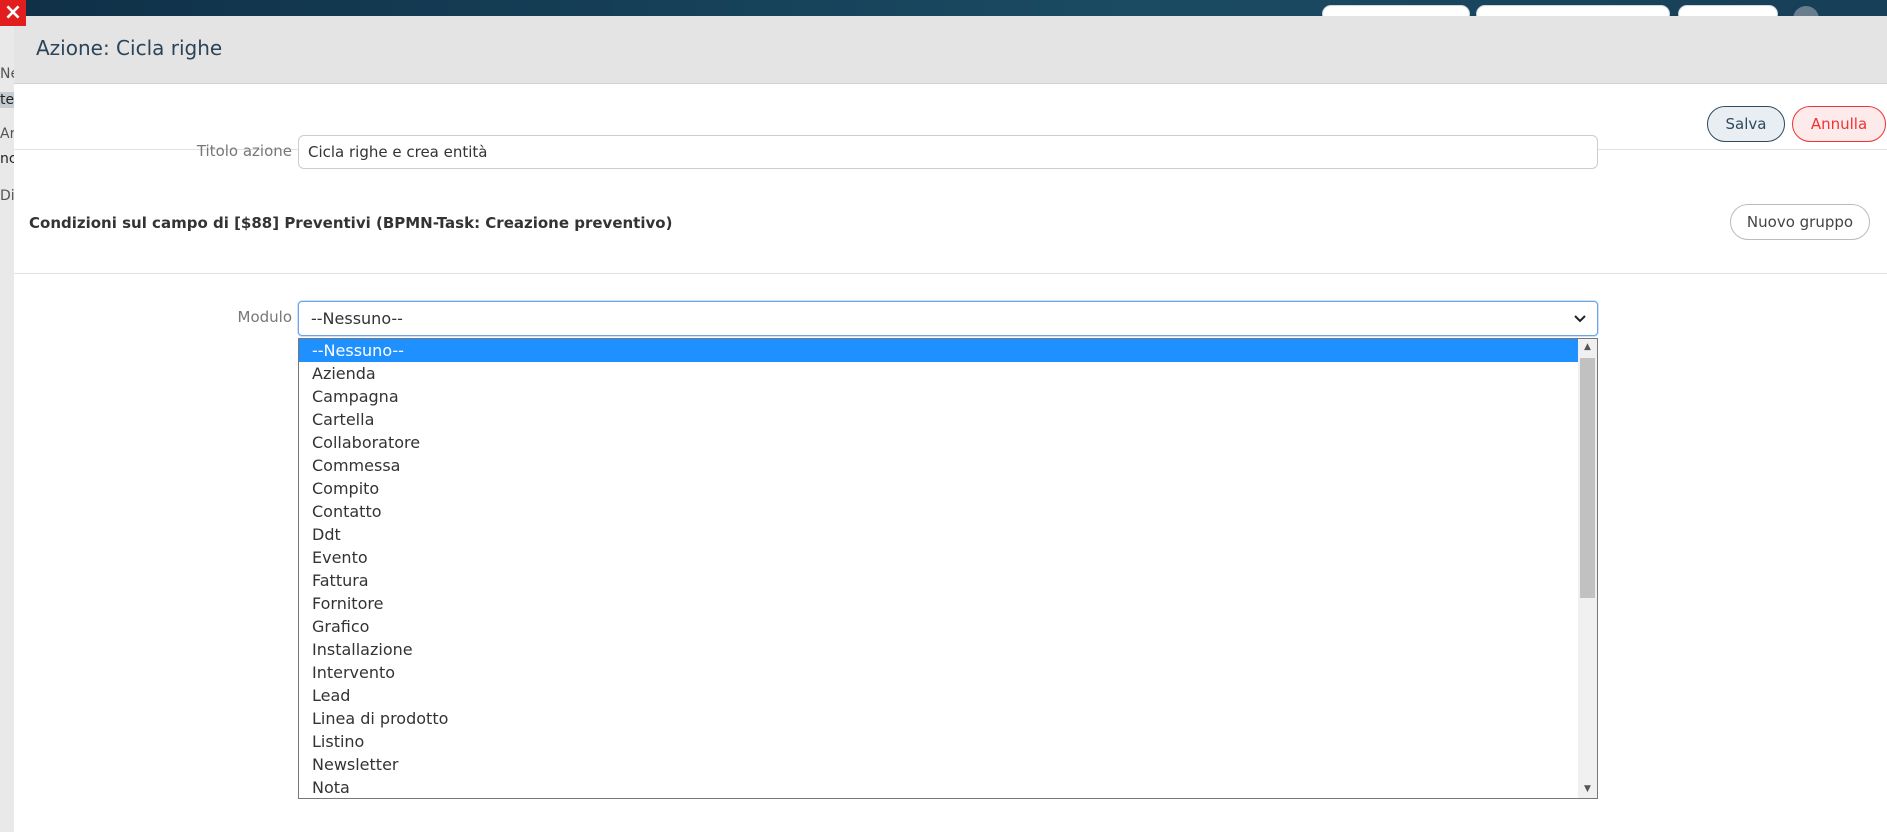 The height and width of the screenshot is (832, 1887). Describe the element at coordinates (950, 273) in the screenshot. I see `section-divider` at that location.